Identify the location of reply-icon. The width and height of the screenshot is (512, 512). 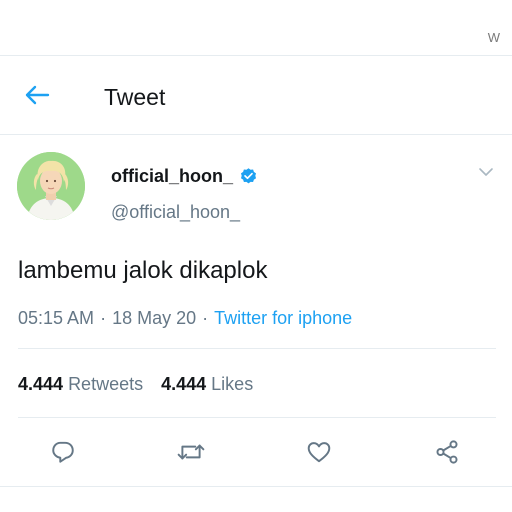
(63, 452).